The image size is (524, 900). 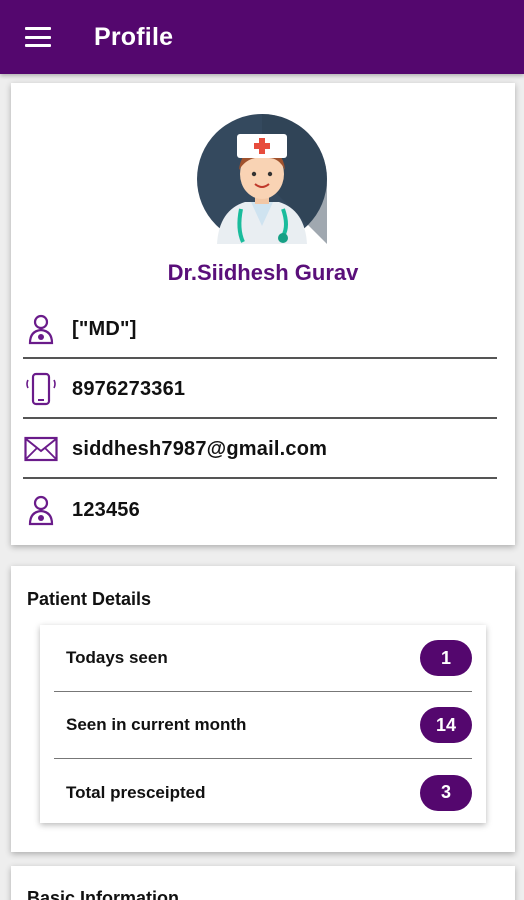 What do you see at coordinates (117, 657) in the screenshot?
I see `stat-label: Todays seen` at bounding box center [117, 657].